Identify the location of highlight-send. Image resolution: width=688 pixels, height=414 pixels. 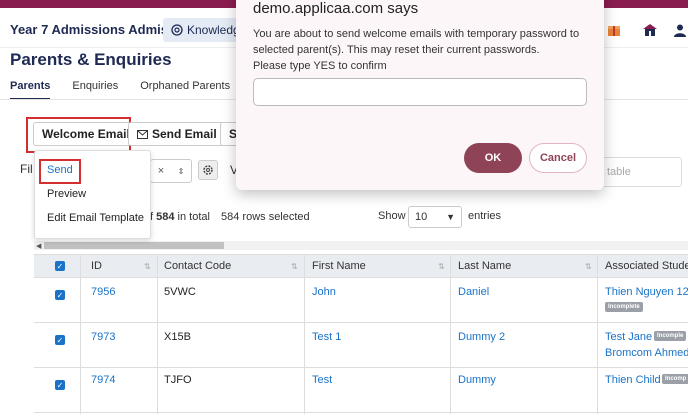
(60, 171).